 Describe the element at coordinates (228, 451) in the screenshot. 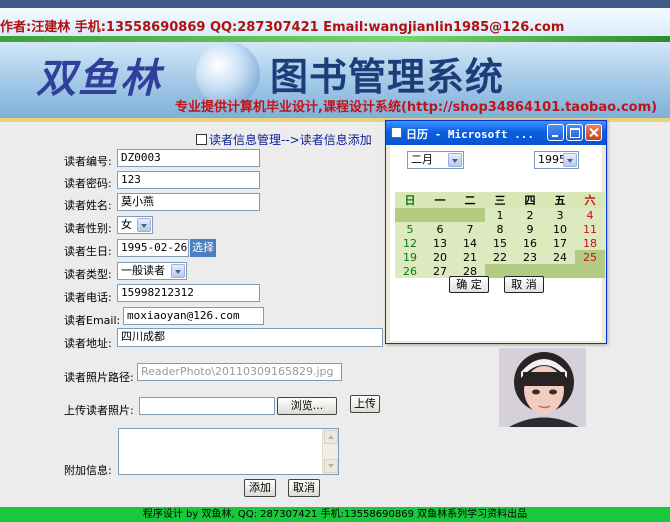

I see `extra-info-textarea` at that location.